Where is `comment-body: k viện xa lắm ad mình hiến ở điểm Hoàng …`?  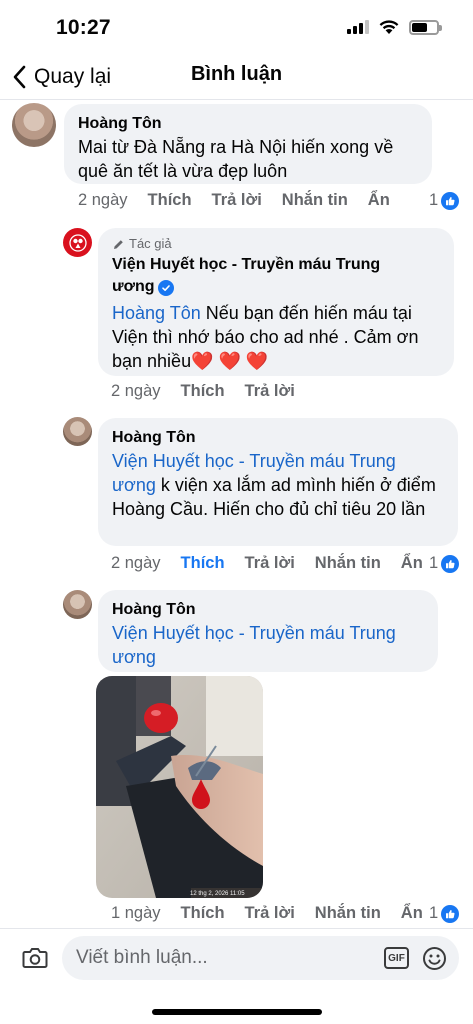 comment-body: k viện xa lắm ad mình hiến ở điểm Hoàng … is located at coordinates (274, 497).